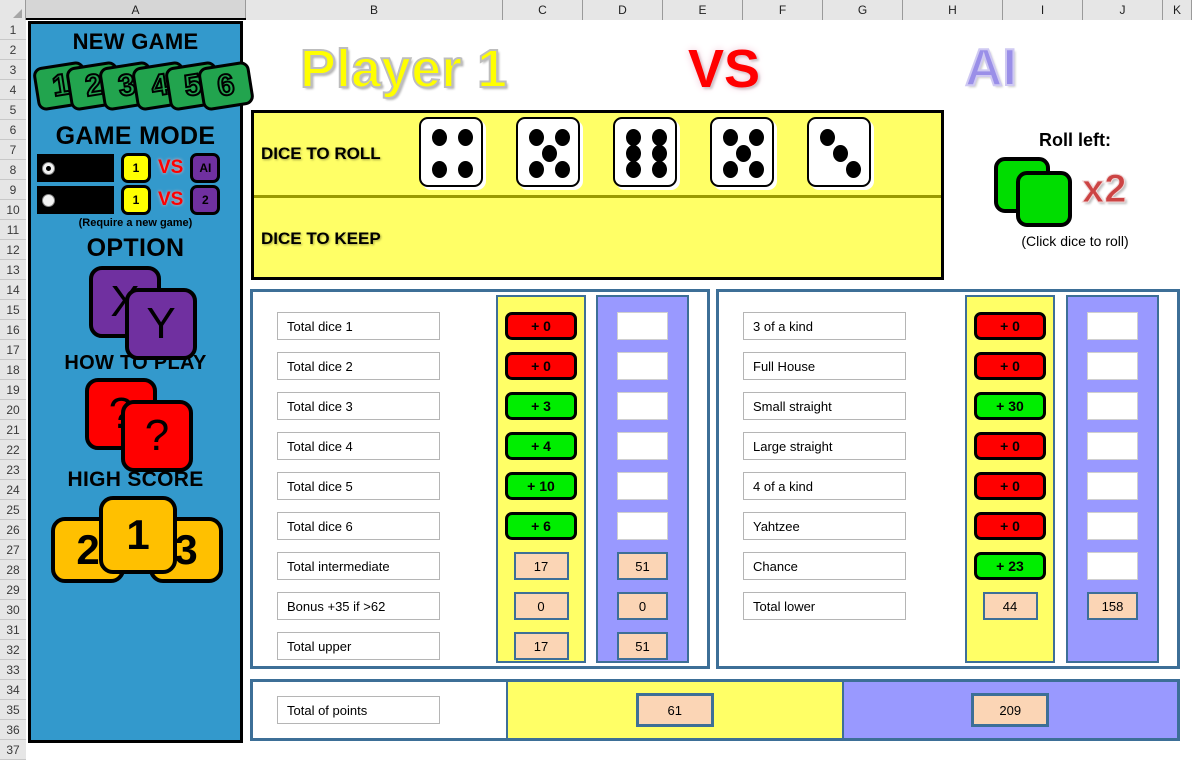 The image size is (1192, 760). Describe the element at coordinates (13, 330) in the screenshot. I see `row-header-16: 16` at that location.